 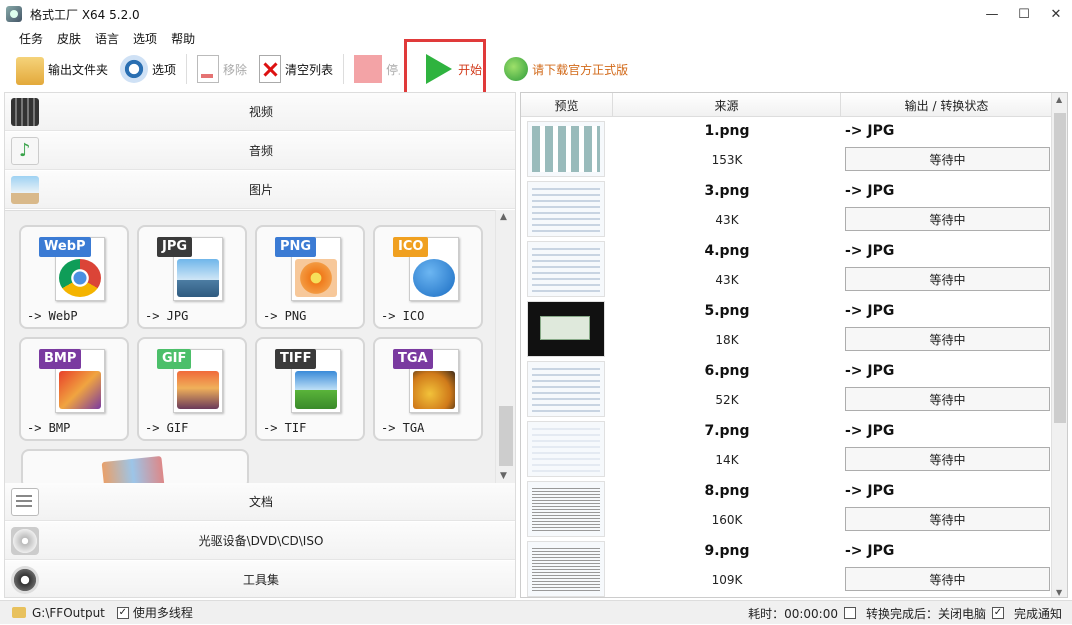 I want to click on notify-label: 完成通知, so click(x=1037, y=613).